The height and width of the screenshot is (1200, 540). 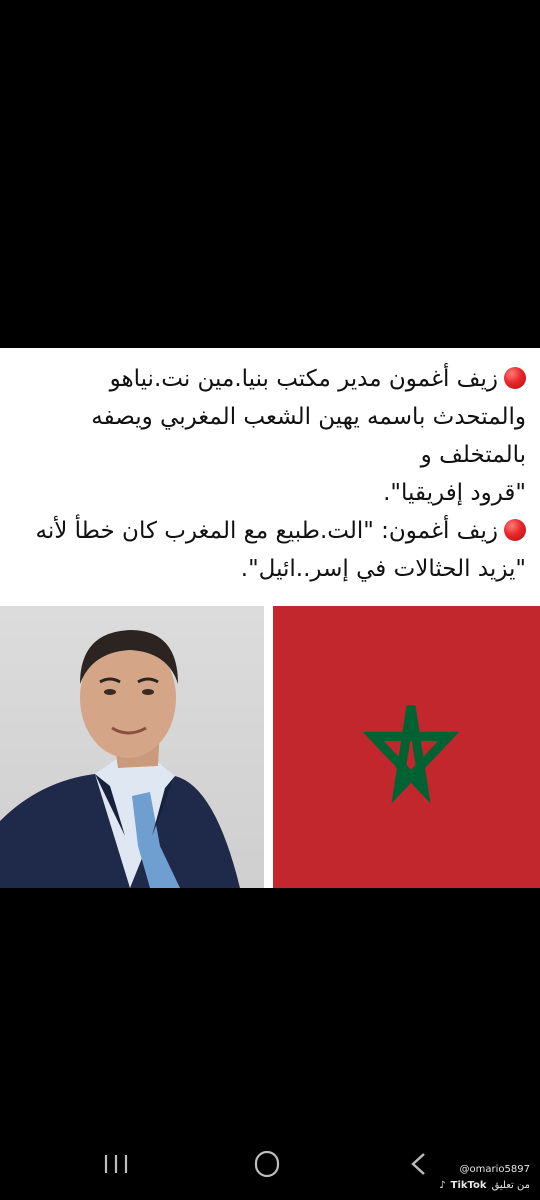 What do you see at coordinates (473, 455) in the screenshot?
I see `post-line-3: بالمتخلف و` at bounding box center [473, 455].